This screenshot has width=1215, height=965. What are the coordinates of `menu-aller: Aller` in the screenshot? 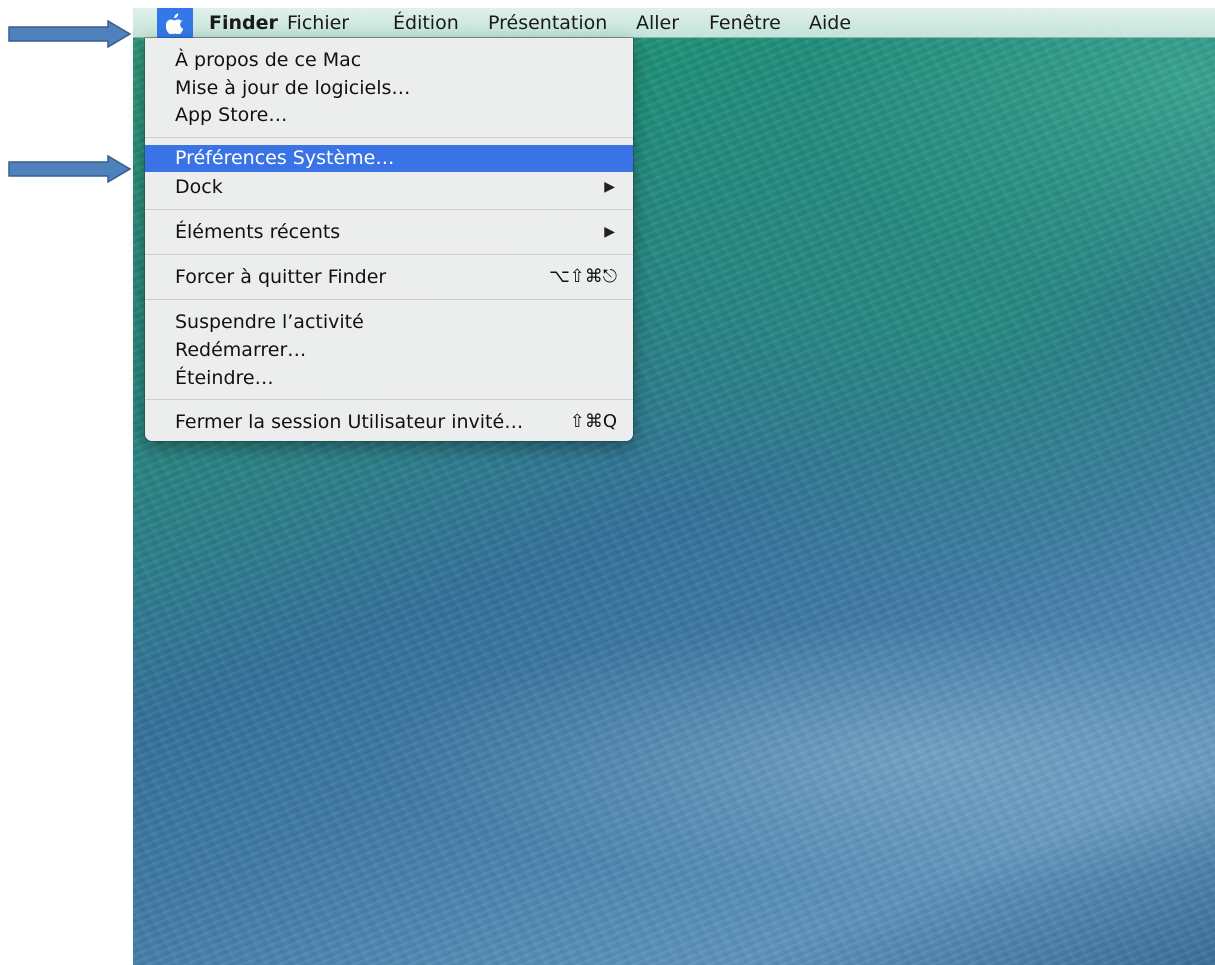 It's located at (657, 23).